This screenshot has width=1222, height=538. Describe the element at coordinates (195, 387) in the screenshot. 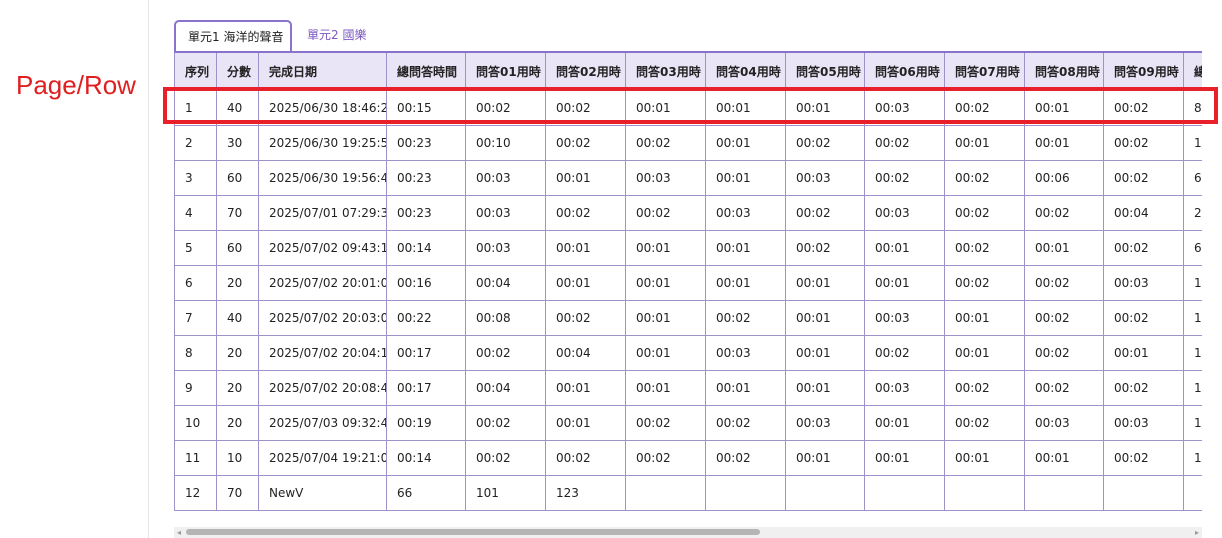

I see `table-cell: 9` at that location.